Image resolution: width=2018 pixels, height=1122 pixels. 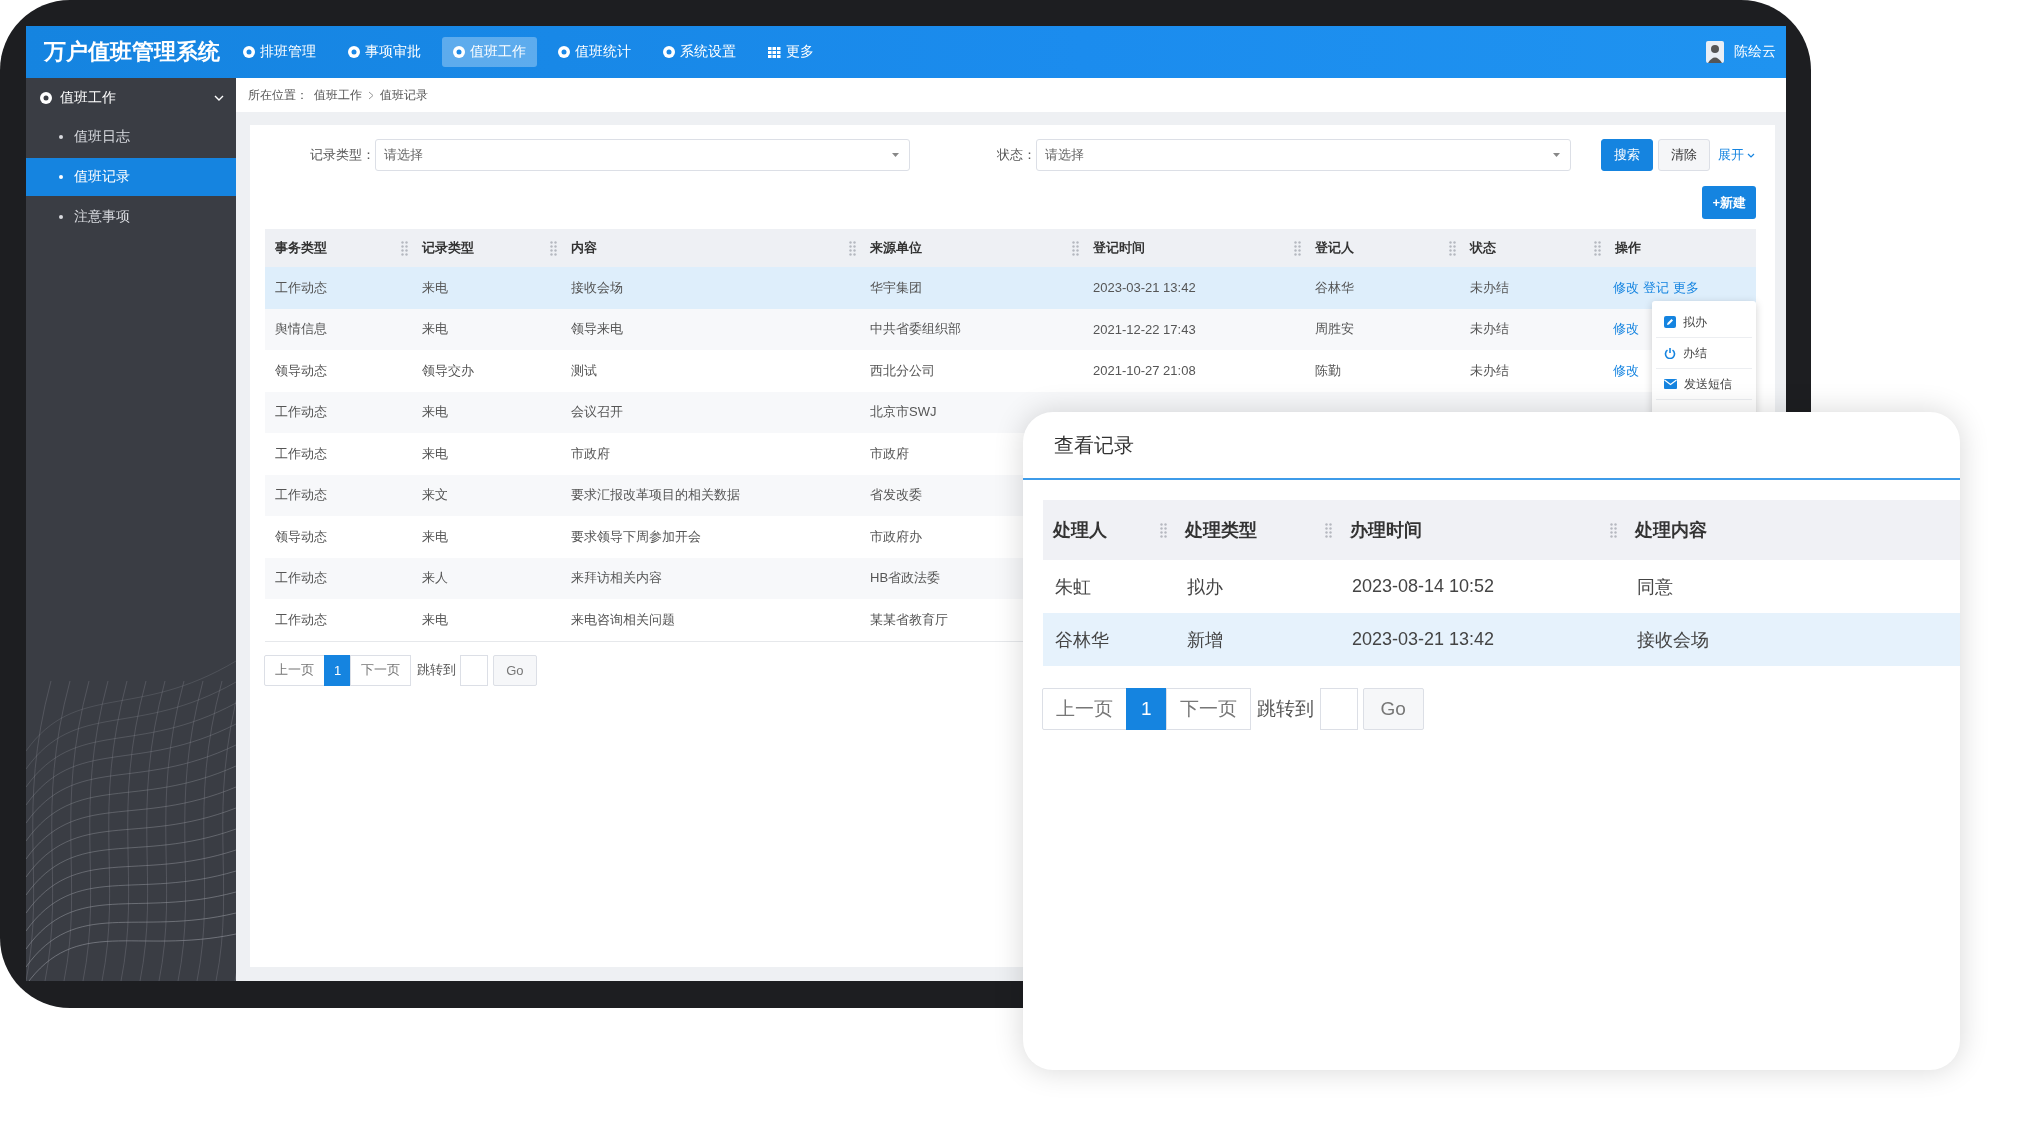 I want to click on column-header: 事务类型, so click(x=301, y=248).